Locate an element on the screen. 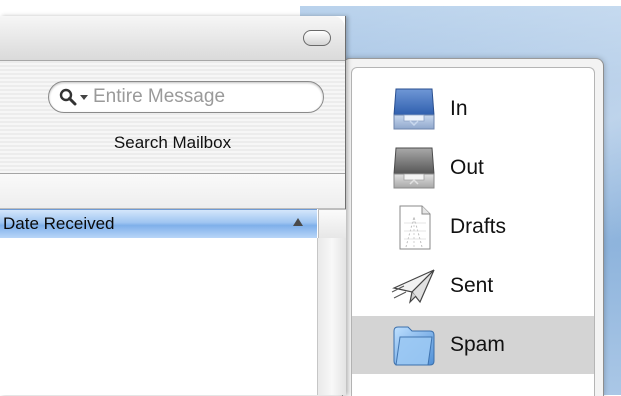  drafts-document-icon is located at coordinates (415, 227).